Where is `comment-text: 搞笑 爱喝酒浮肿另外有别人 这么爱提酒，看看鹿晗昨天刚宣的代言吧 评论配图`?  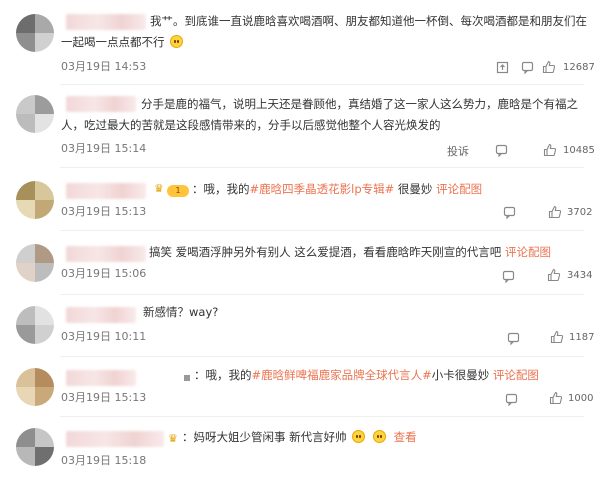 comment-text: 搞笑 爱喝酒浮肿另外有别人 这么爱提酒，看看鹿晗昨天刚宣的代言吧 评论配图 is located at coordinates (350, 252).